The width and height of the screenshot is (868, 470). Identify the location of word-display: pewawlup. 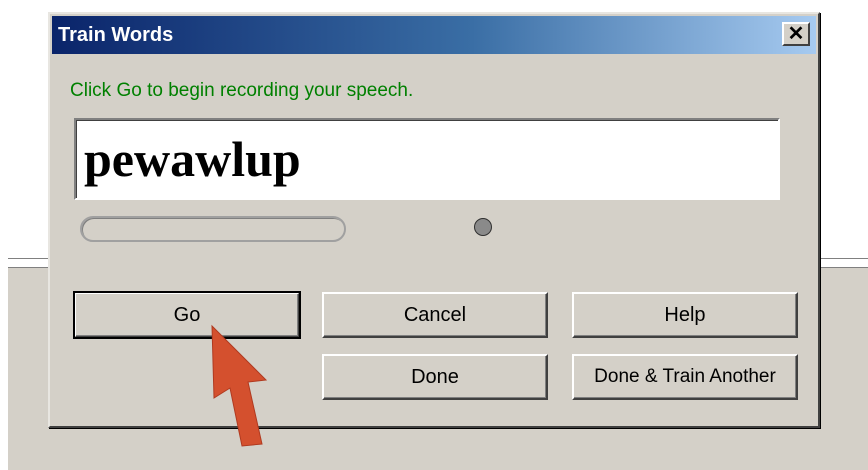
(427, 159).